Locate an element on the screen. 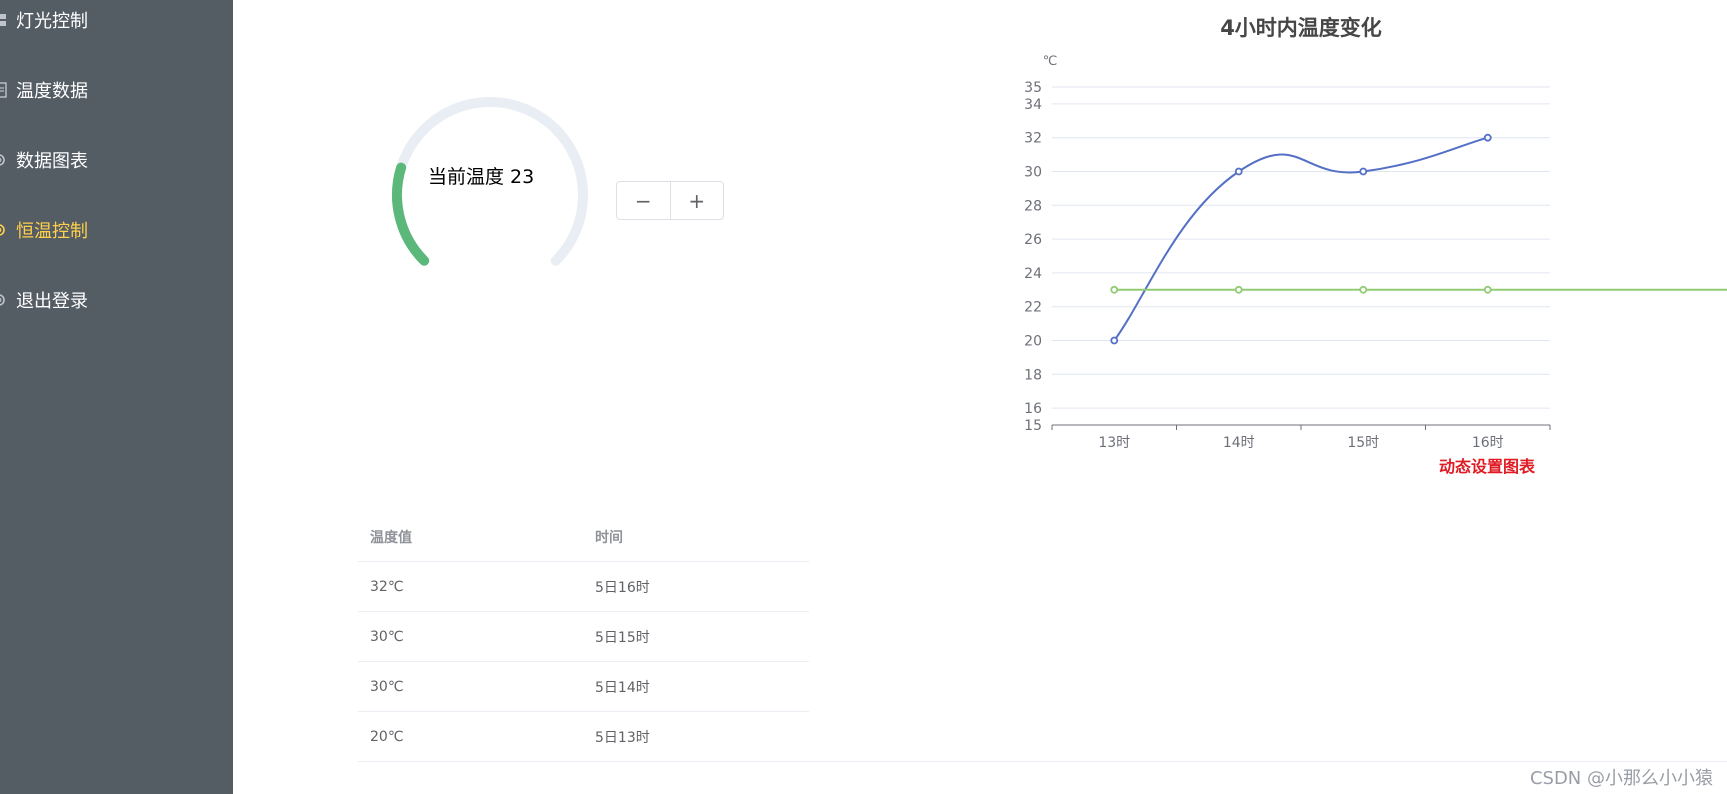 This screenshot has width=1727, height=794. x-tick-label: 14时 is located at coordinates (1239, 443).